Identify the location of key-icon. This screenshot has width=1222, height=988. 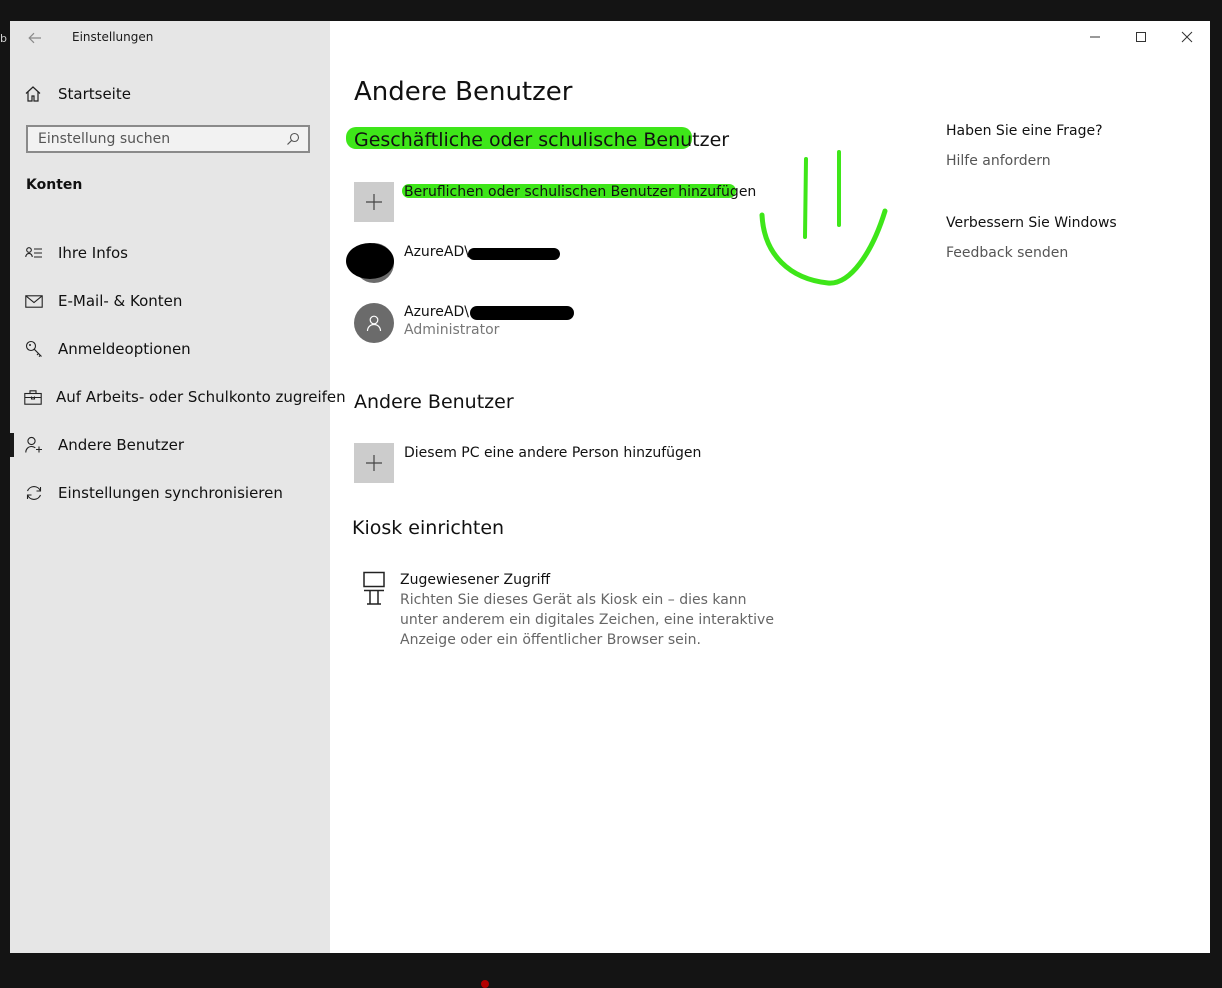
(34, 349).